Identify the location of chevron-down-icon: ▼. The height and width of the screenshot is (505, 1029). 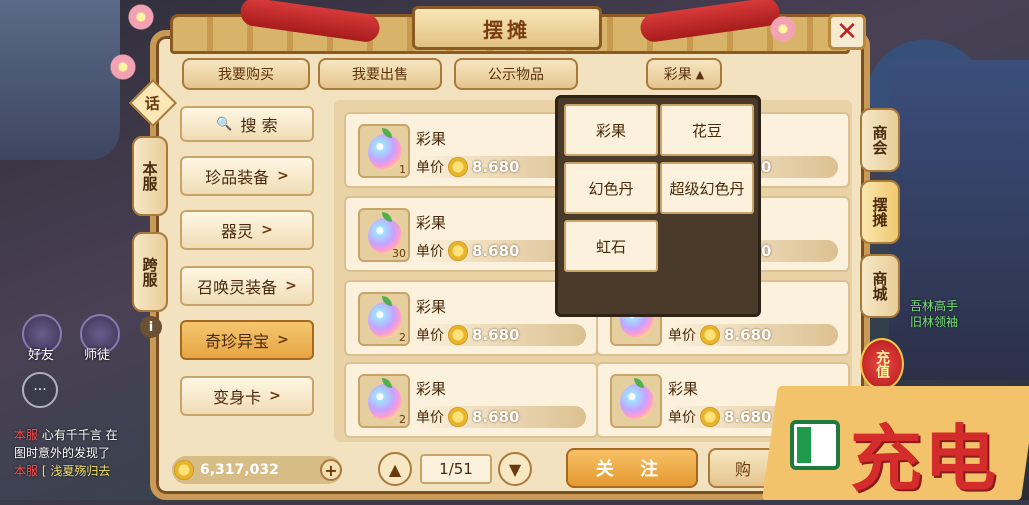
(515, 469).